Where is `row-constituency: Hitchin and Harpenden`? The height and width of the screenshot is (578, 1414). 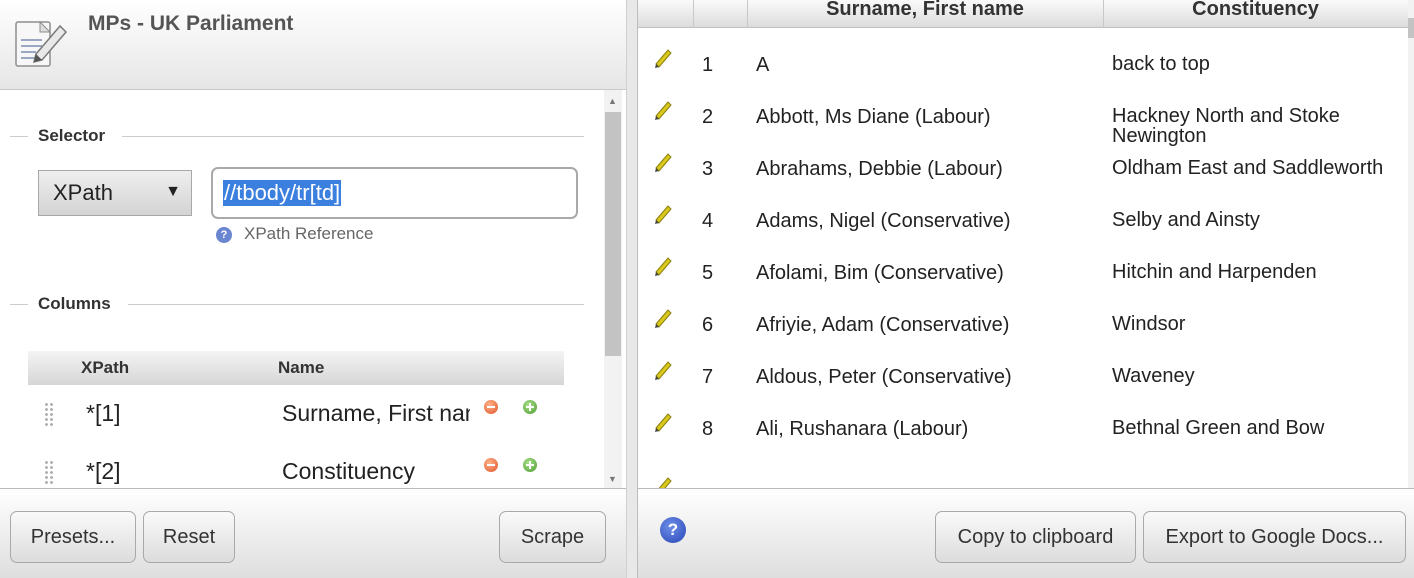
row-constituency: Hitchin and Harpenden is located at coordinates (1214, 272).